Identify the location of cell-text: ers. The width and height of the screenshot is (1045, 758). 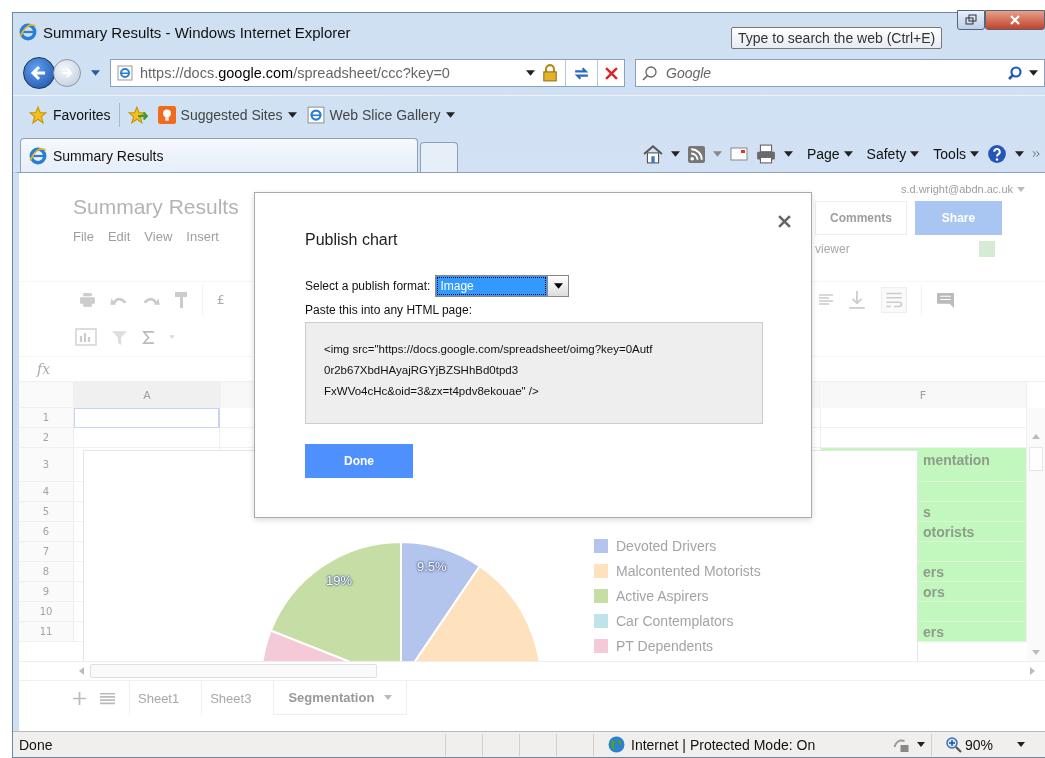
(933, 631).